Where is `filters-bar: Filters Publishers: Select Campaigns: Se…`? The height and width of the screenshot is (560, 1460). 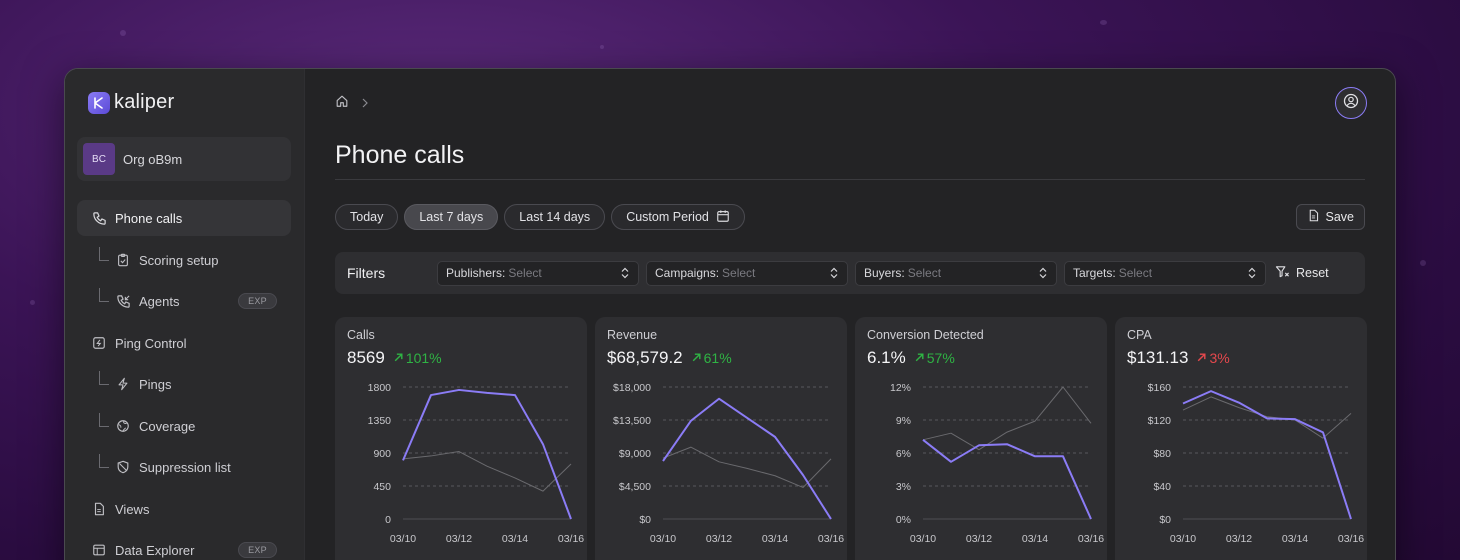
filters-bar: Filters Publishers: Select Campaigns: Se… is located at coordinates (850, 273).